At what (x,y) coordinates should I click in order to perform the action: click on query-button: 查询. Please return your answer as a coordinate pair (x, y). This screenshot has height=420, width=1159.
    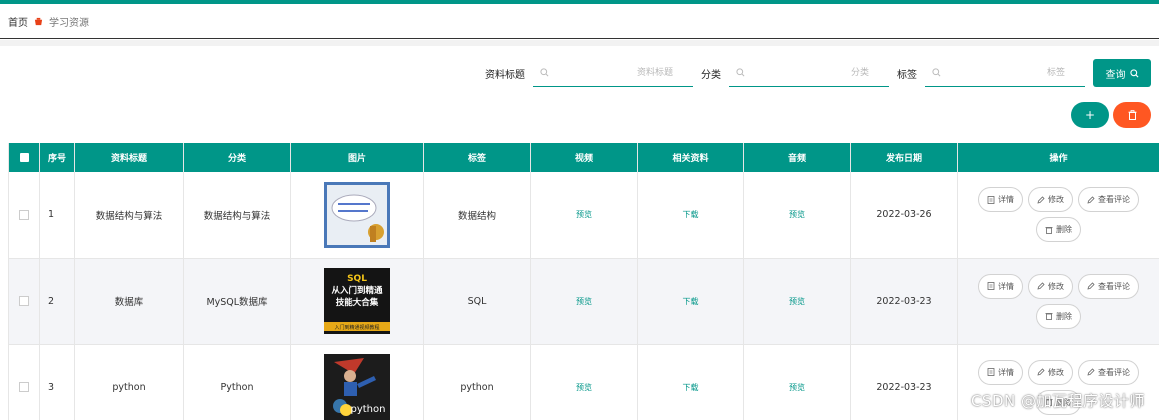
    Looking at the image, I should click on (1122, 73).